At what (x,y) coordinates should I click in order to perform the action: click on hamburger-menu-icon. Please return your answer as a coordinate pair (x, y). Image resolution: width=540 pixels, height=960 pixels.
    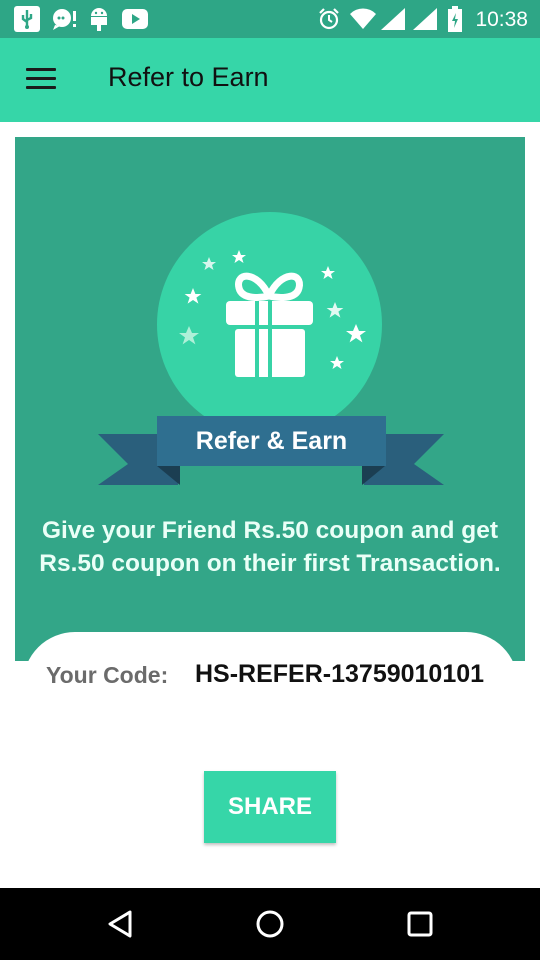
    Looking at the image, I should click on (41, 80).